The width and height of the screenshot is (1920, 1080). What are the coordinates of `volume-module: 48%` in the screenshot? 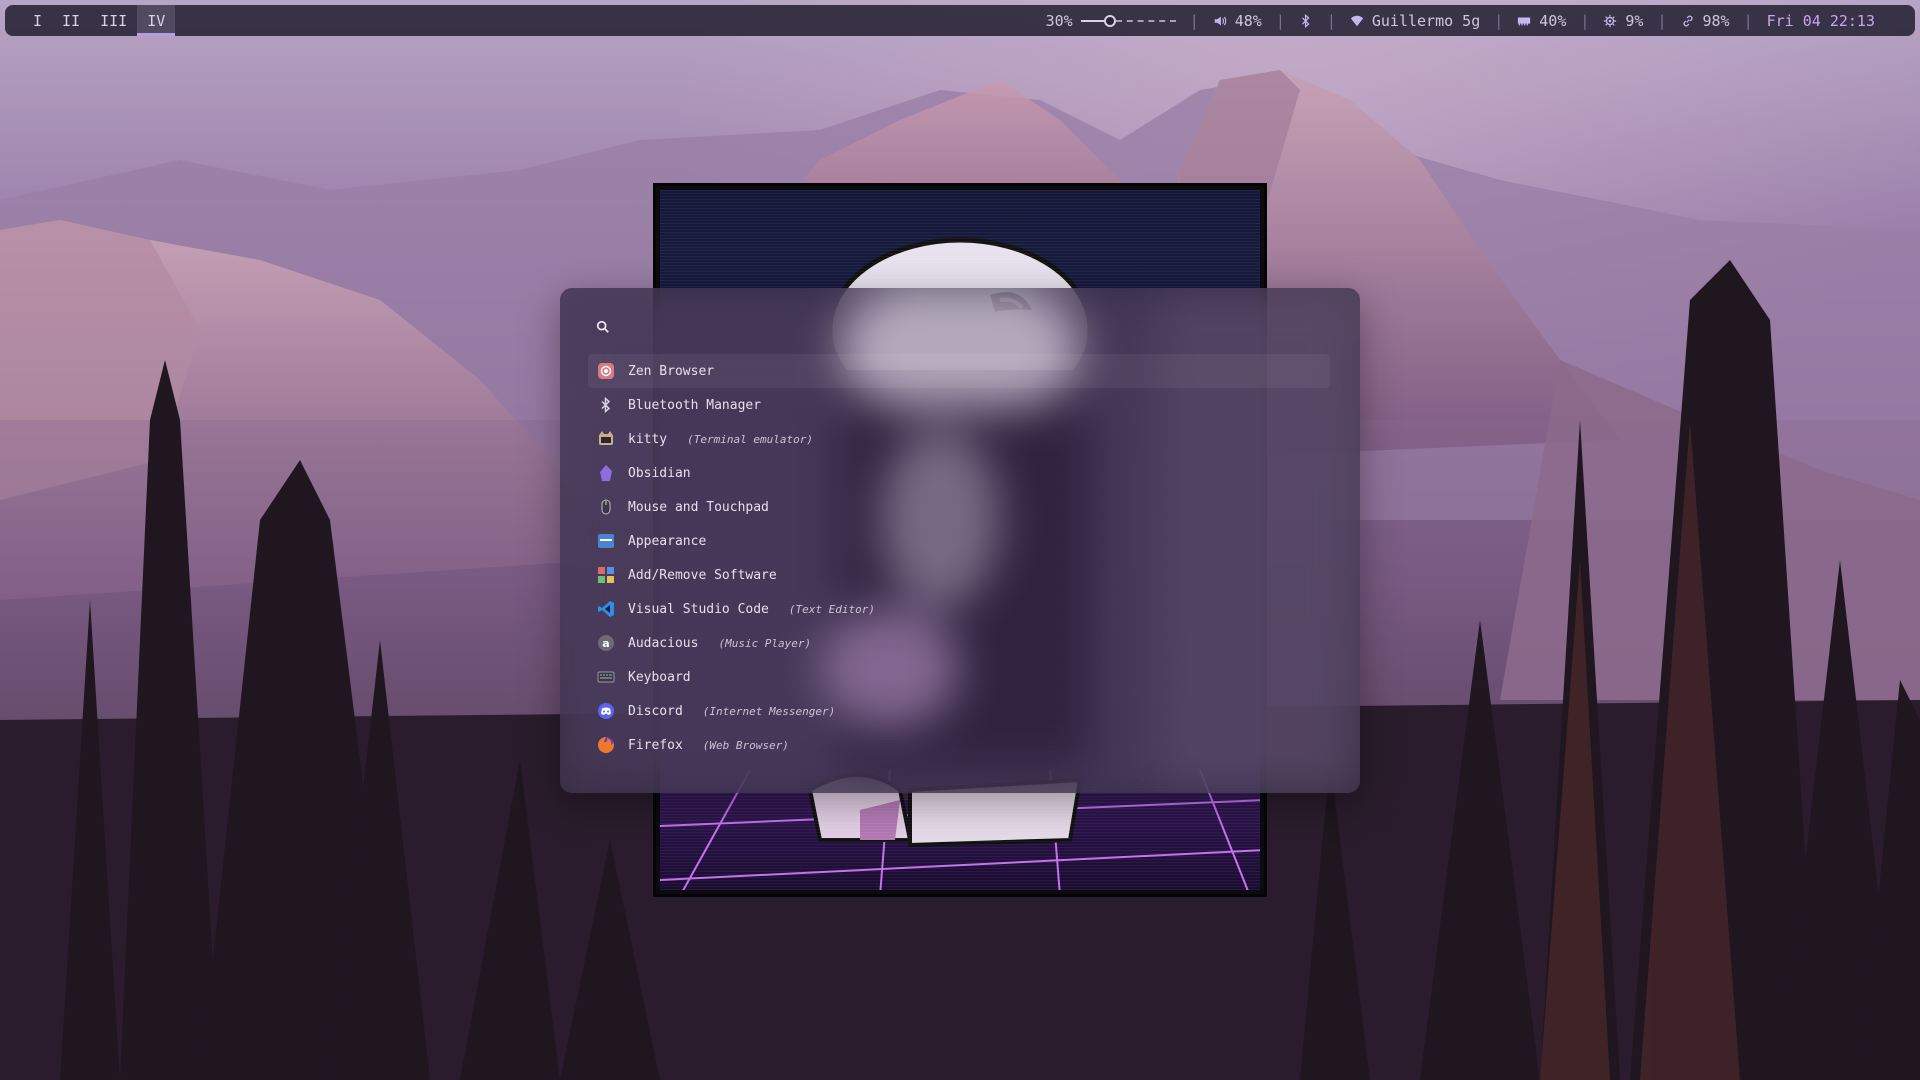 It's located at (1237, 21).